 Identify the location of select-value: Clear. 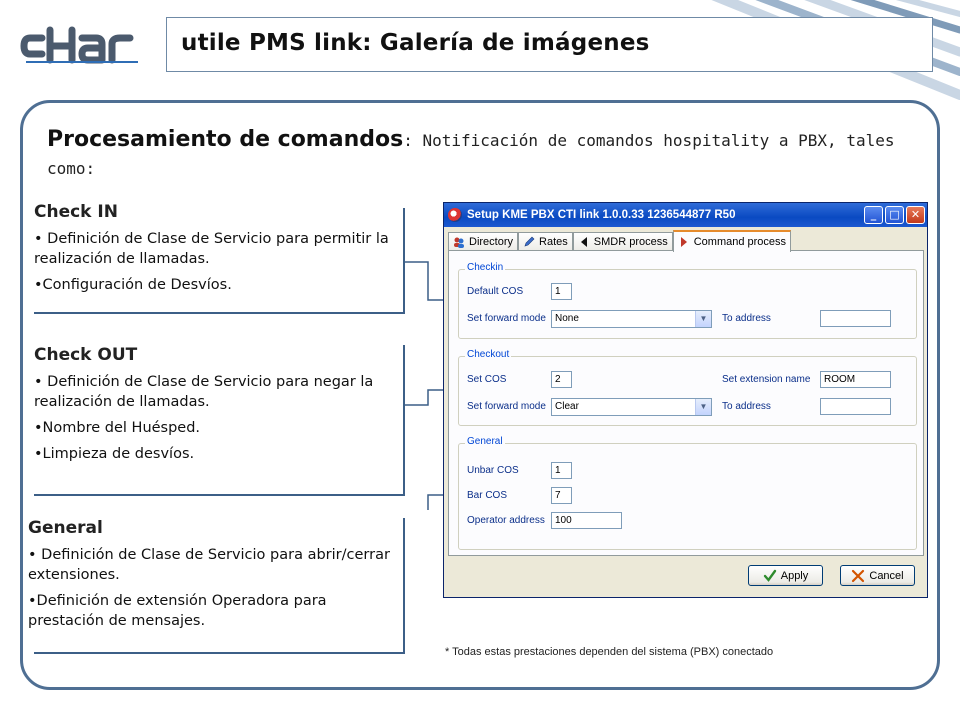
(567, 406).